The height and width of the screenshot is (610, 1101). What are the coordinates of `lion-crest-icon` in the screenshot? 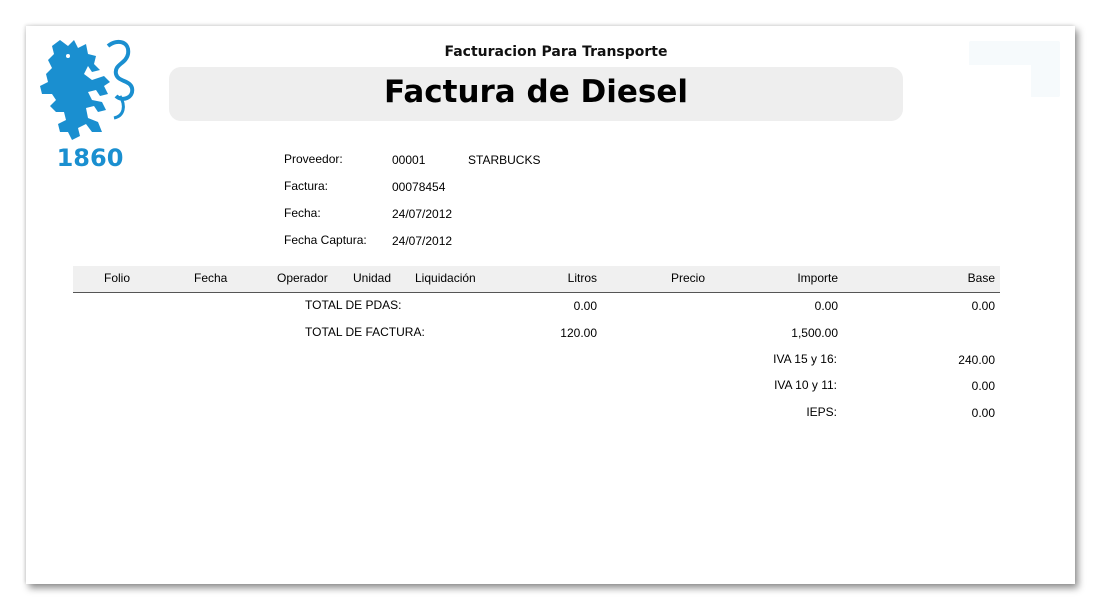 It's located at (87, 89).